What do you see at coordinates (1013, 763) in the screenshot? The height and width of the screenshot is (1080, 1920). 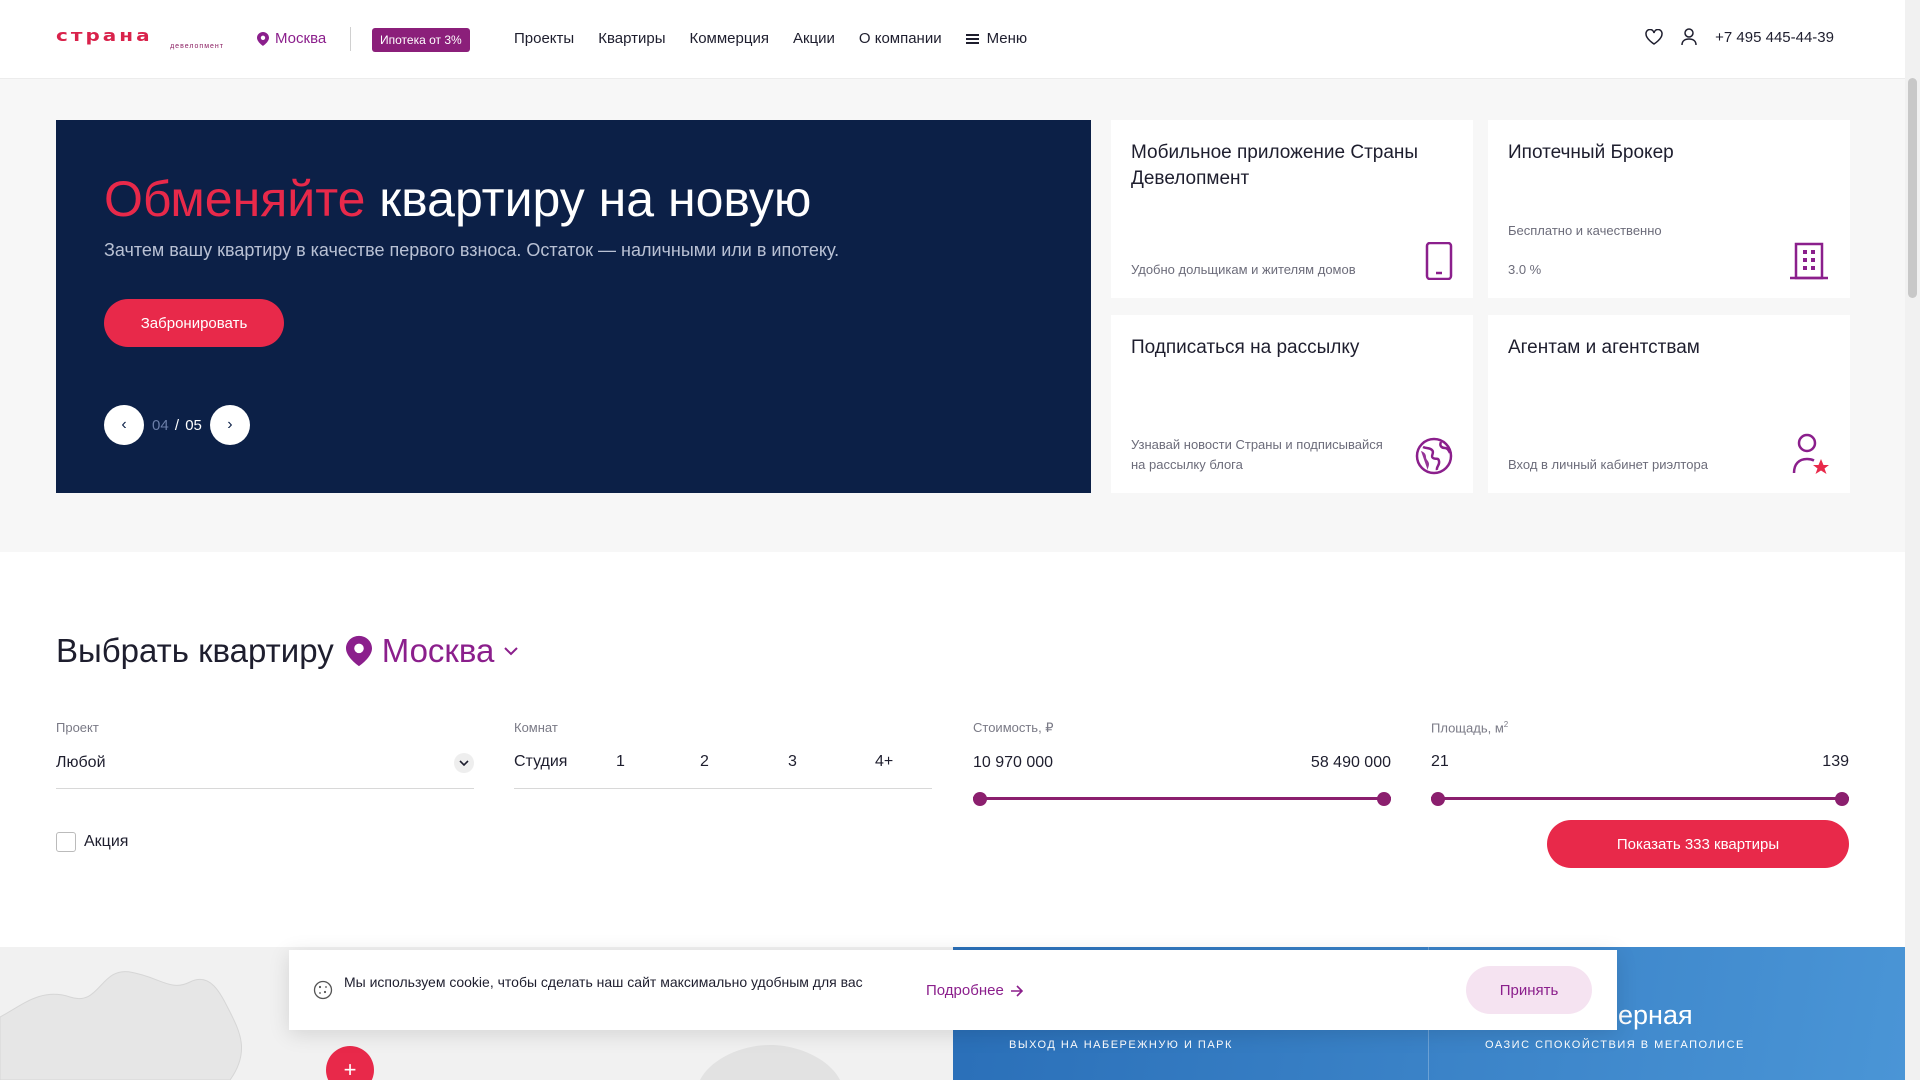 I see `price-min: 10 970 000` at bounding box center [1013, 763].